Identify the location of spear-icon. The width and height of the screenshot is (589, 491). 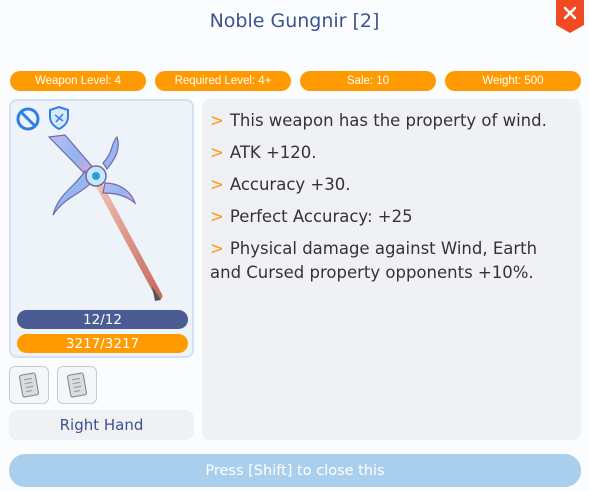
(105, 217).